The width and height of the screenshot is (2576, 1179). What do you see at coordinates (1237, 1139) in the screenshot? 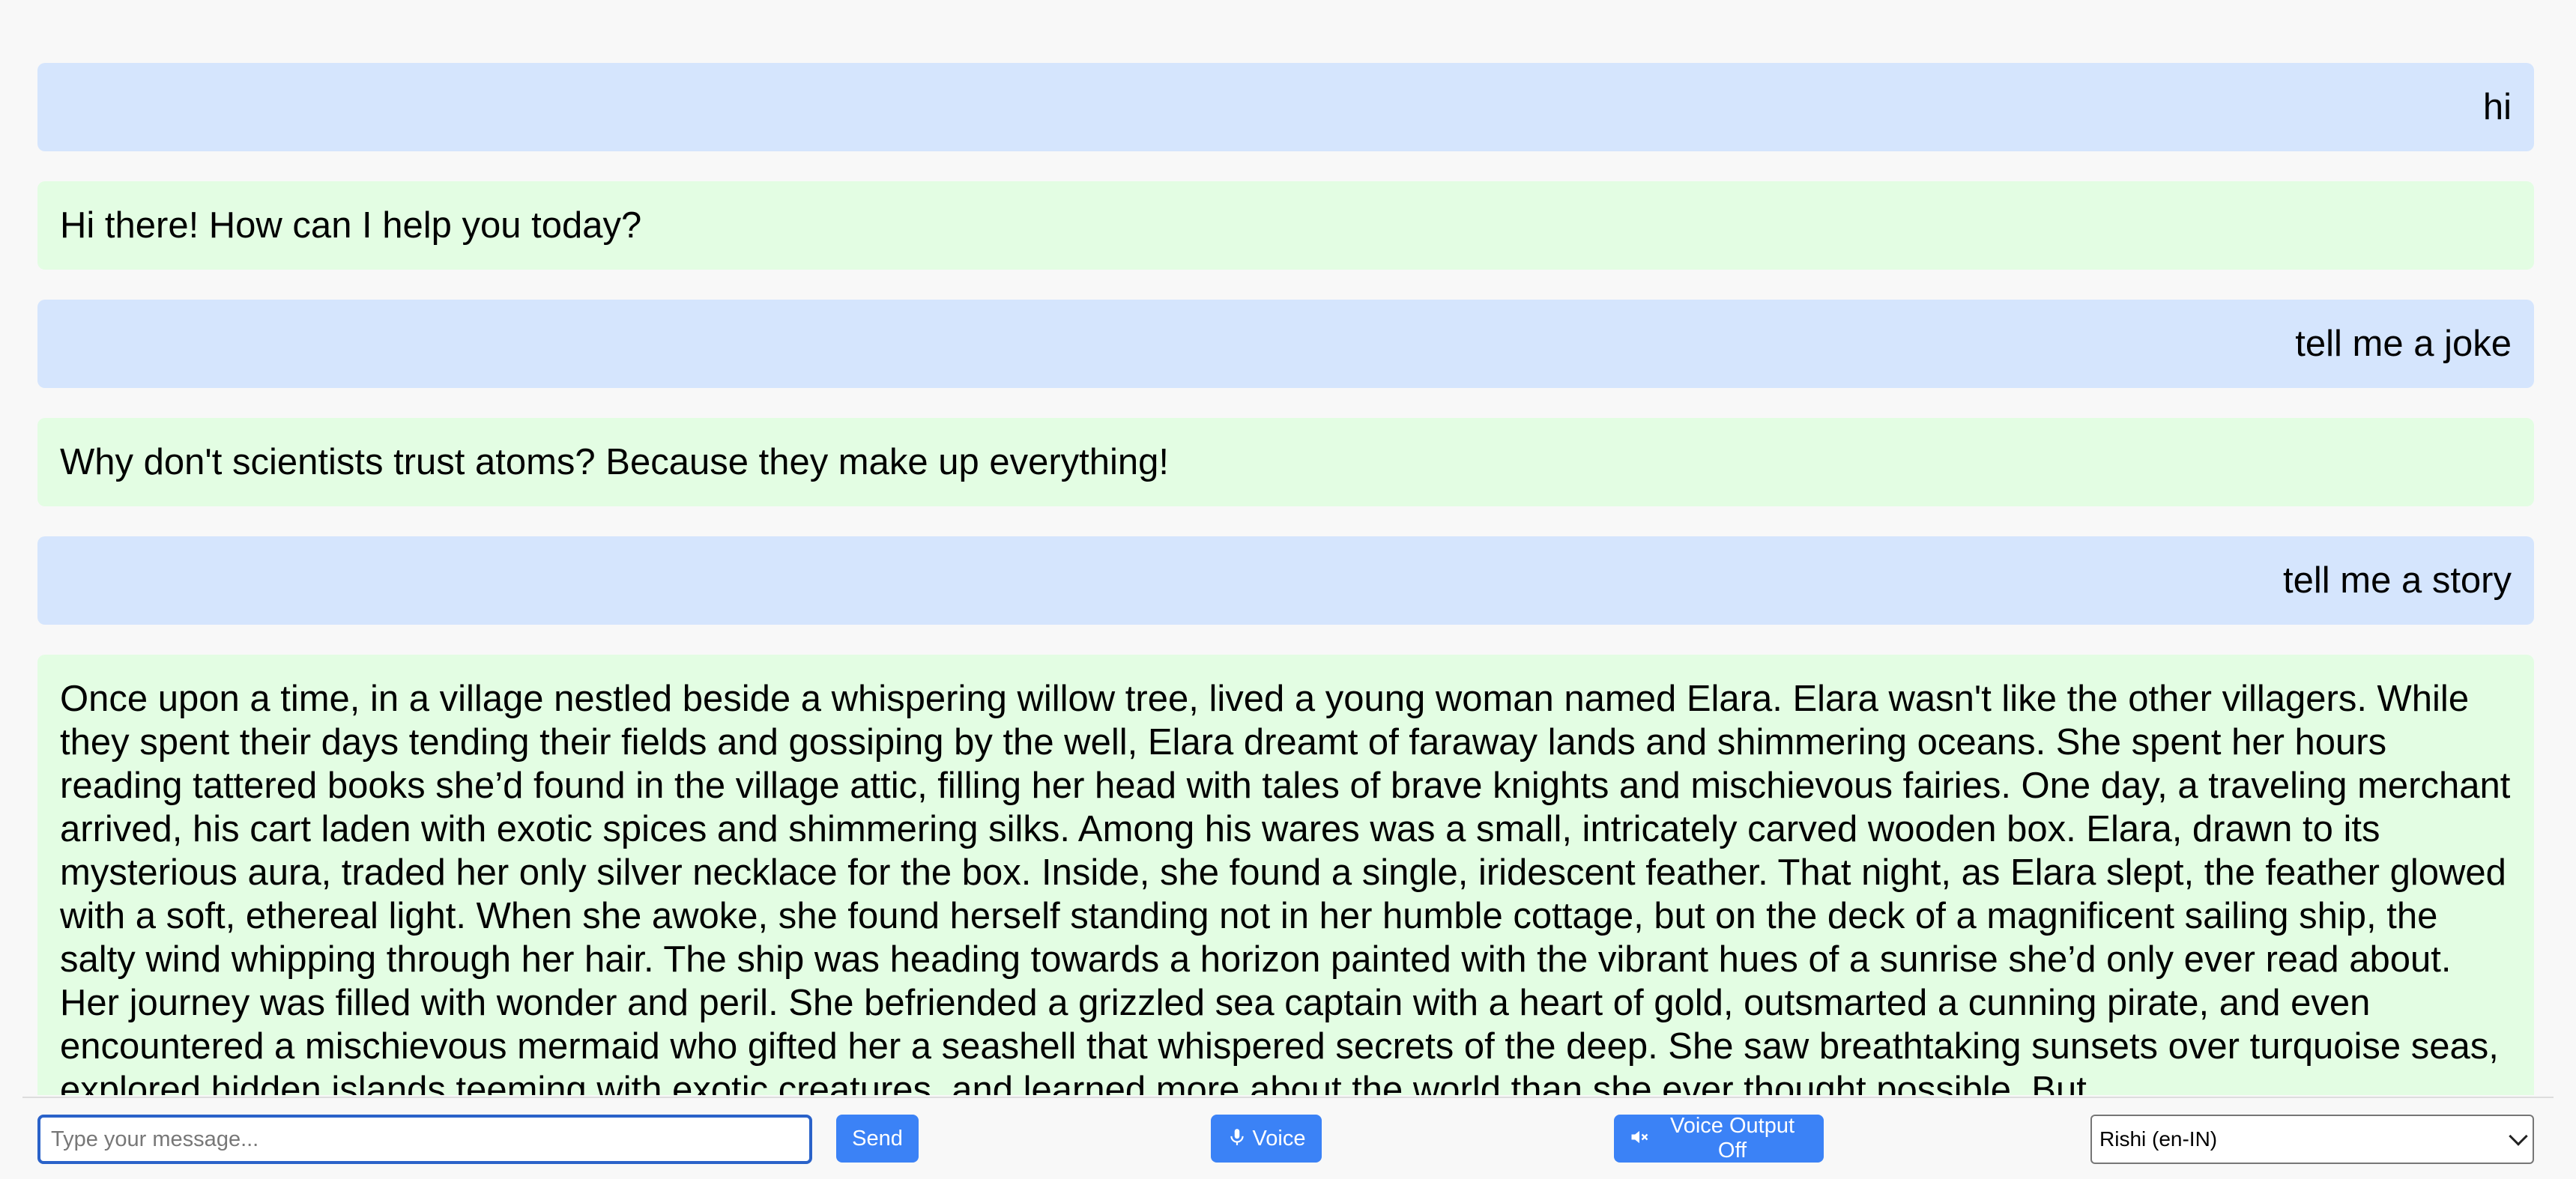
I see `microphone-icon` at bounding box center [1237, 1139].